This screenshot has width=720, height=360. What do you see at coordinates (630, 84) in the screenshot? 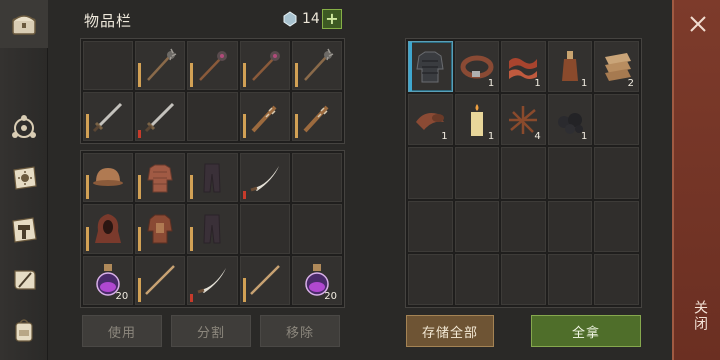
I see `item-quantity: 2` at bounding box center [630, 84].